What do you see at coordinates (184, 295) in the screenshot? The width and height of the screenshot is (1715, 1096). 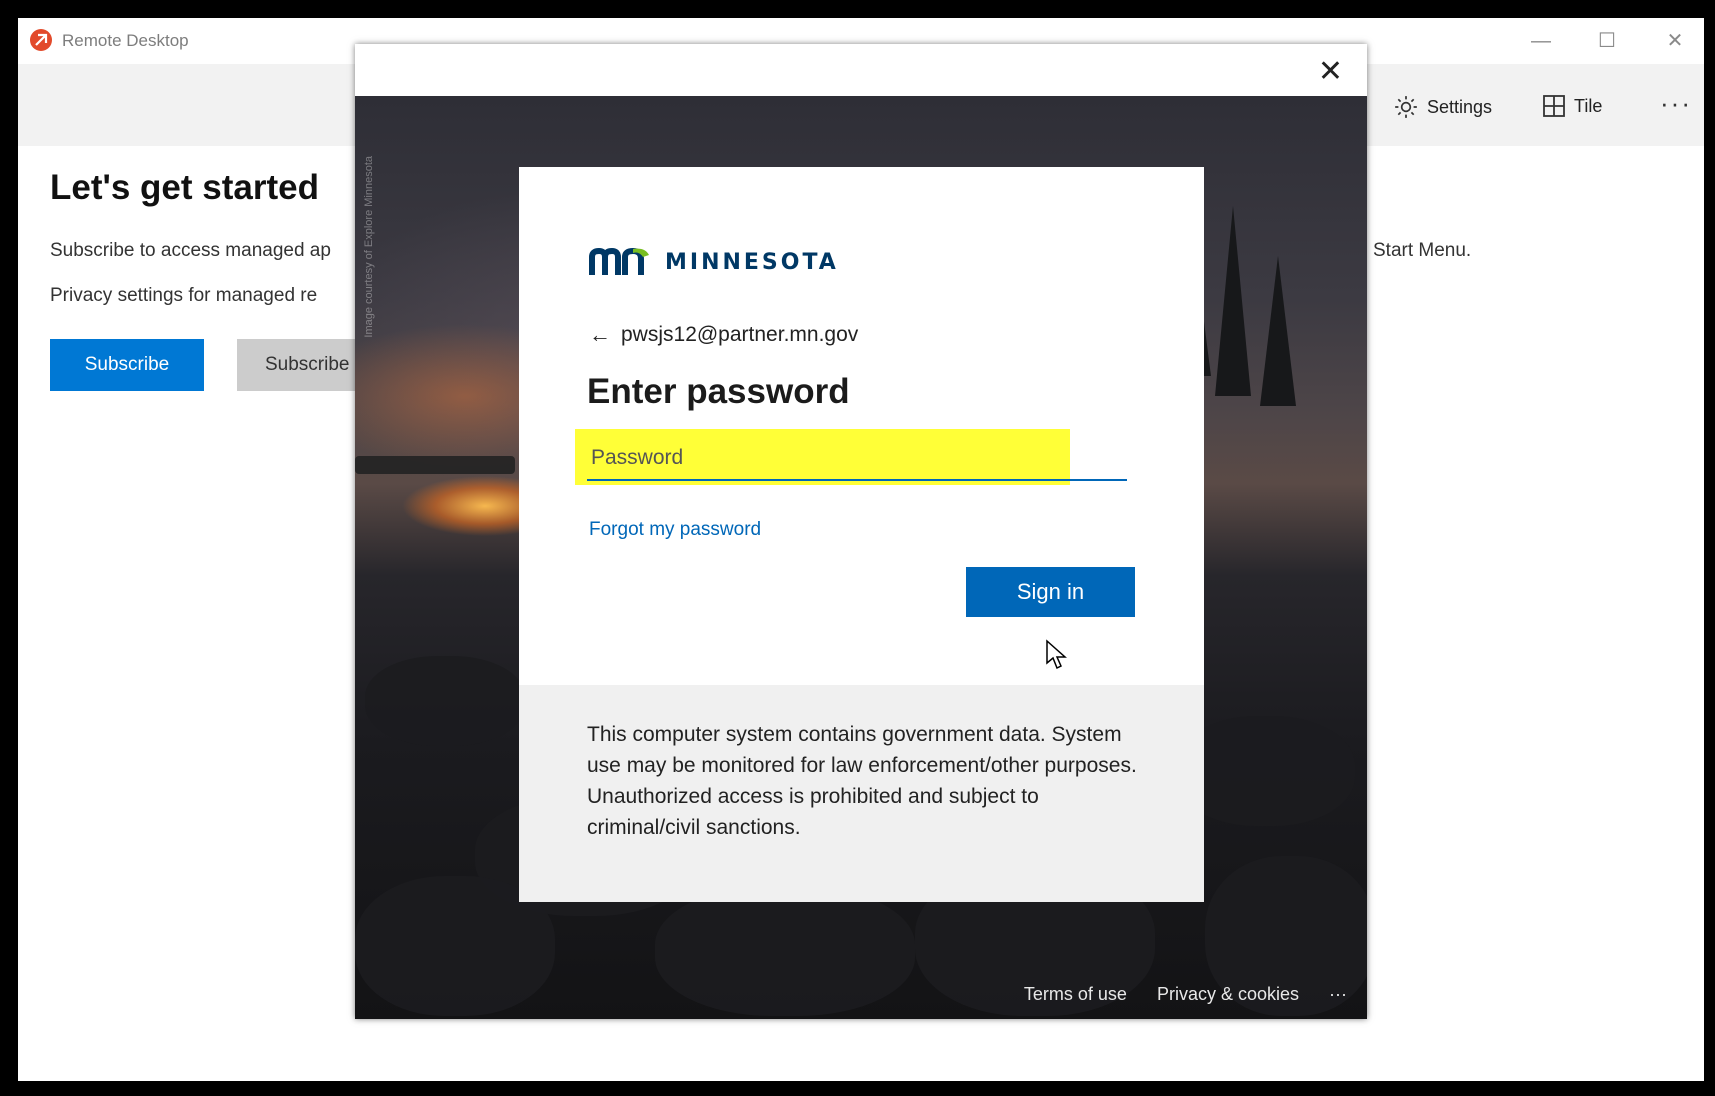 I see `welcome-line-2: Privacy settings for managed re` at bounding box center [184, 295].